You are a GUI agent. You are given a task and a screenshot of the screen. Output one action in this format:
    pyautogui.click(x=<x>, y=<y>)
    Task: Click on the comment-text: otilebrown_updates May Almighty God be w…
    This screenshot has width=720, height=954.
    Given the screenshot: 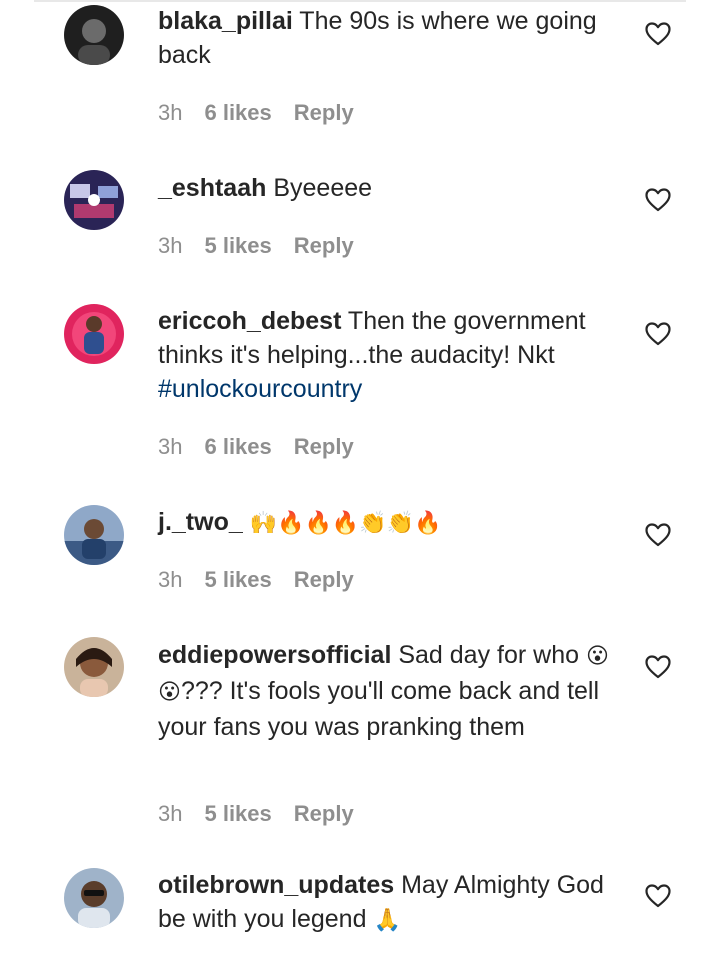 What is the action you would take?
    pyautogui.click(x=388, y=903)
    